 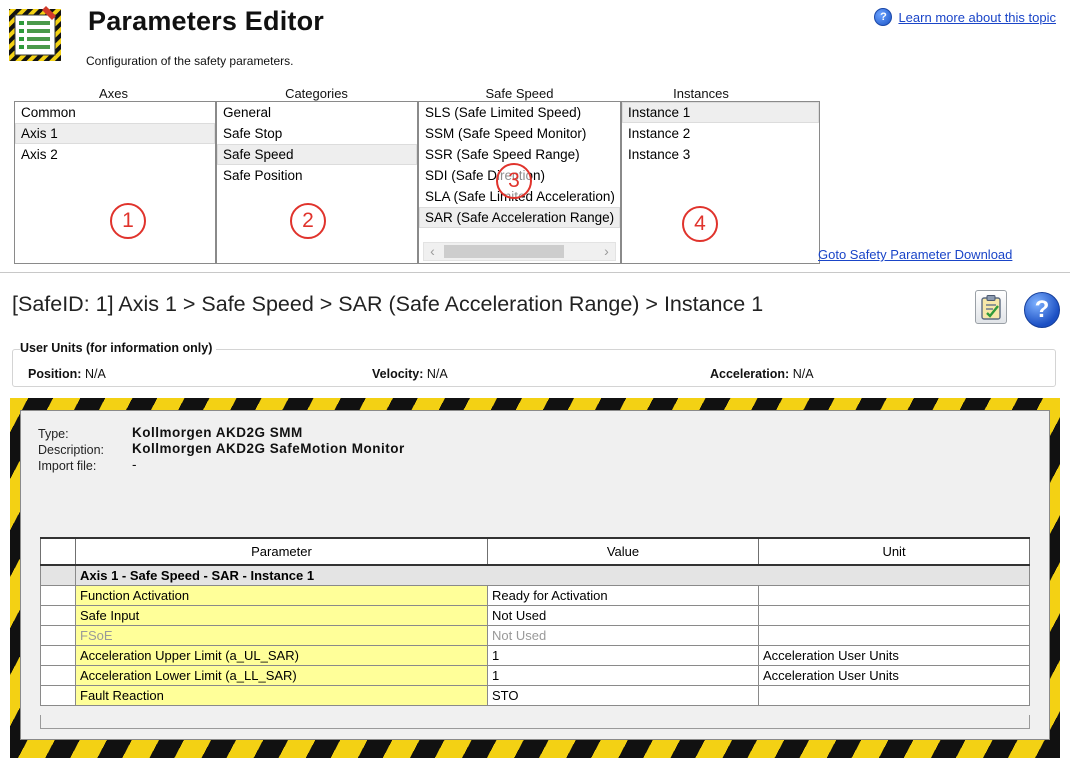 I want to click on clipboard-check-icon, so click(x=991, y=307).